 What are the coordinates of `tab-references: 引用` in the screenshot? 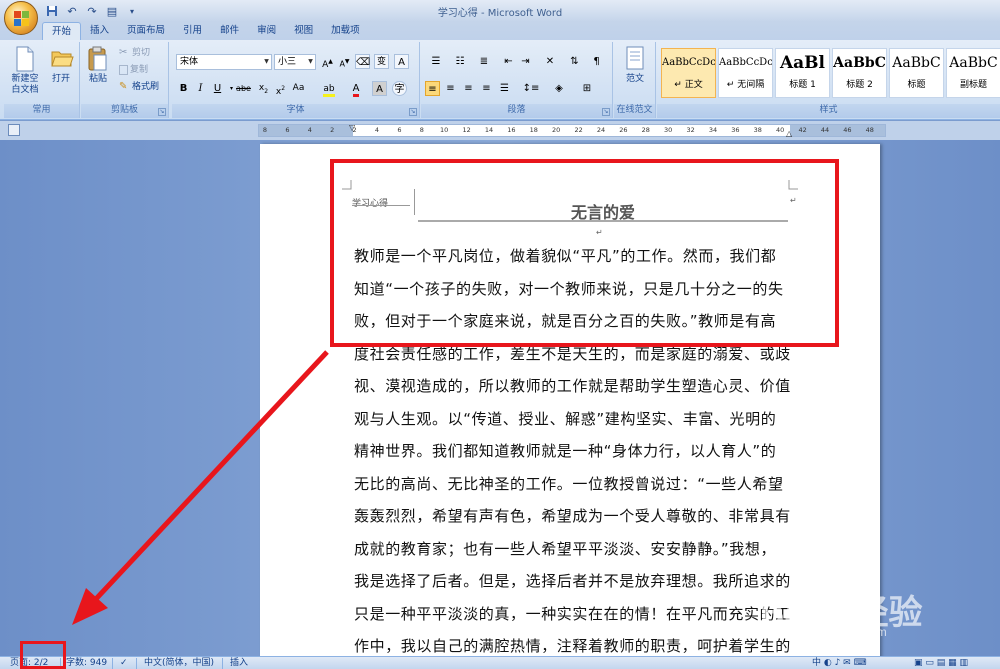 It's located at (192, 31).